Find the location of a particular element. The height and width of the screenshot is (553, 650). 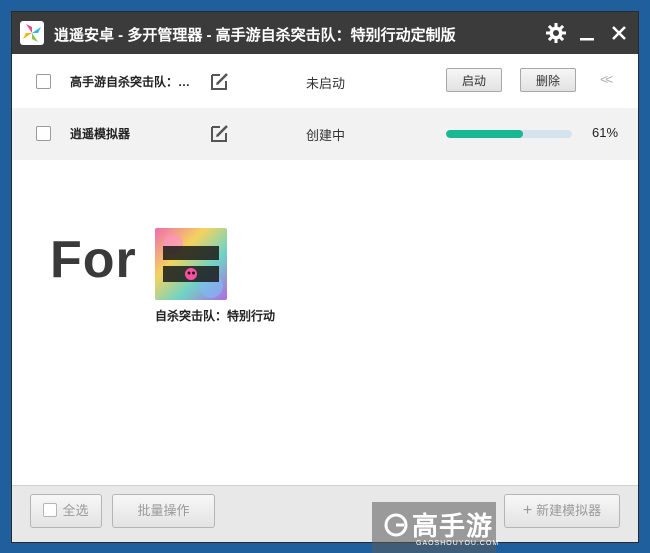

start-button: 启动 is located at coordinates (474, 80).